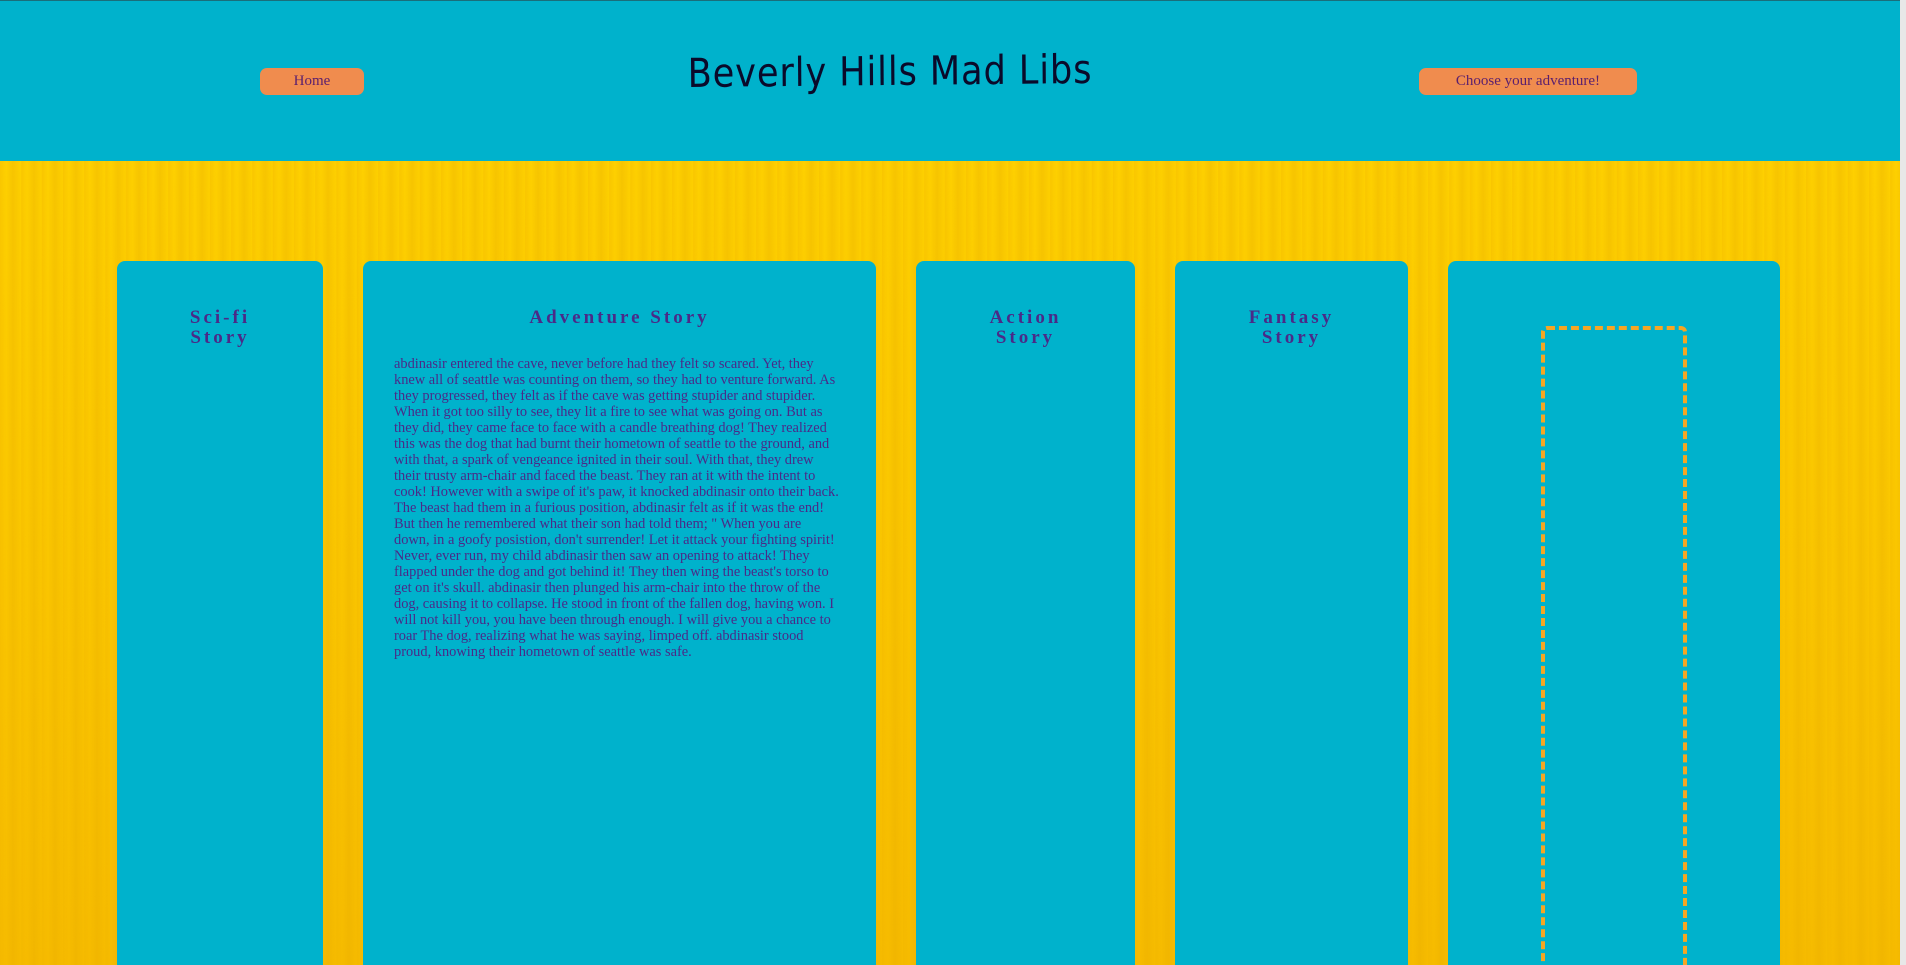 Image resolution: width=1906 pixels, height=965 pixels. Describe the element at coordinates (890, 72) in the screenshot. I see `site-title: Beverly Hills Mad Libs` at that location.